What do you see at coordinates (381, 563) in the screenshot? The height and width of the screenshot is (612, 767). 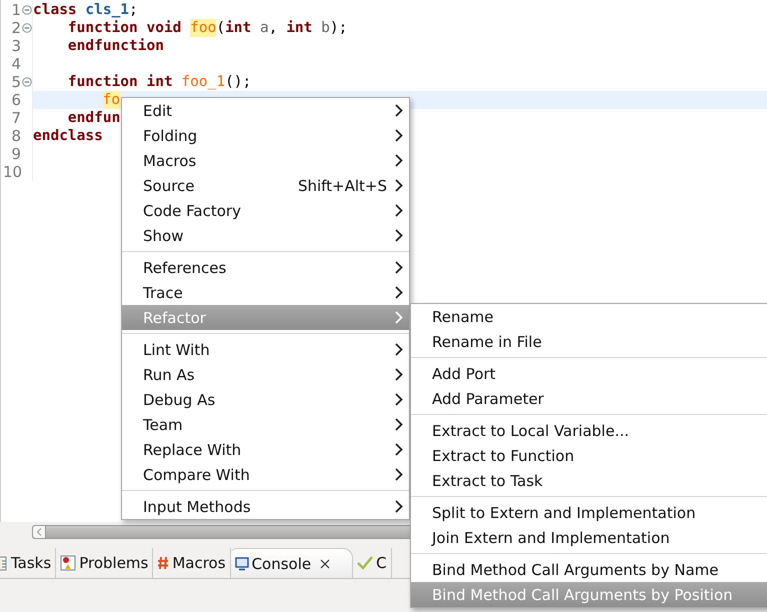 I see `tab-label: C` at bounding box center [381, 563].